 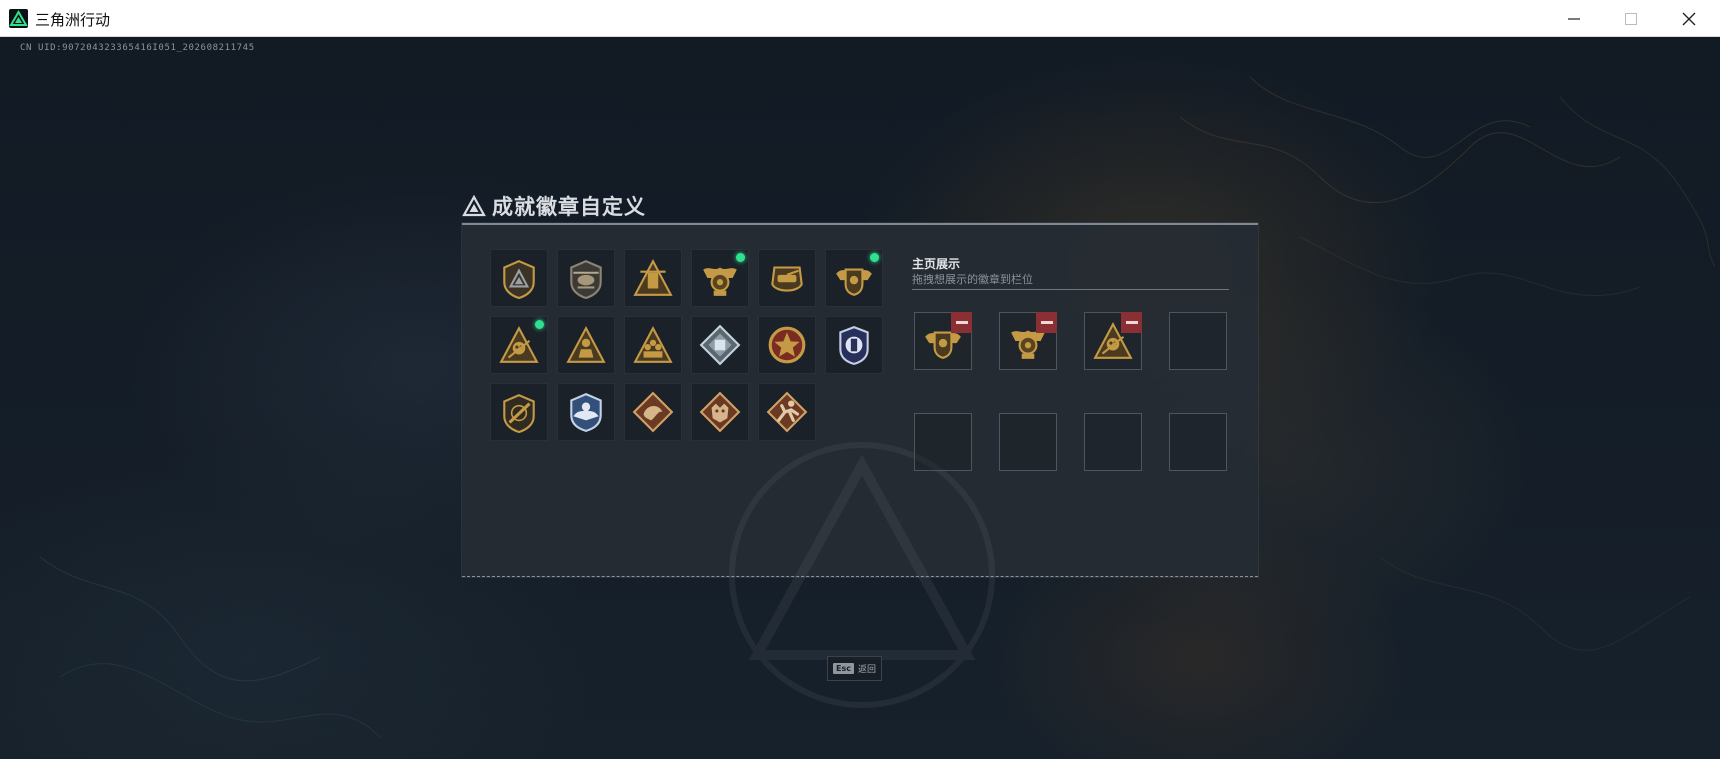 I want to click on dialog-header: 成就徽章自定义, so click(x=554, y=206).